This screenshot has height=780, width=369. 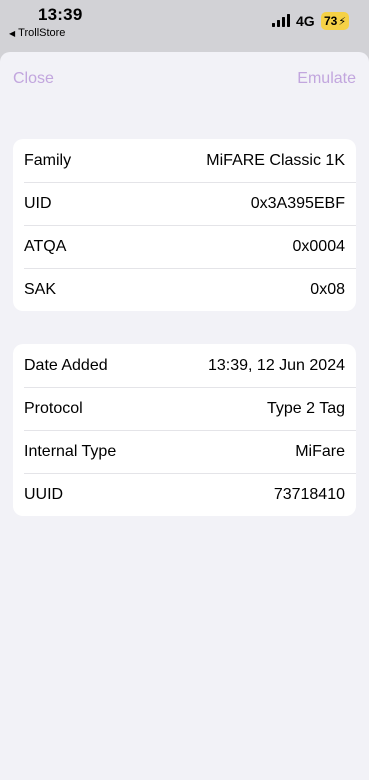 I want to click on back-arrow-icon: ◀, so click(x=12, y=33).